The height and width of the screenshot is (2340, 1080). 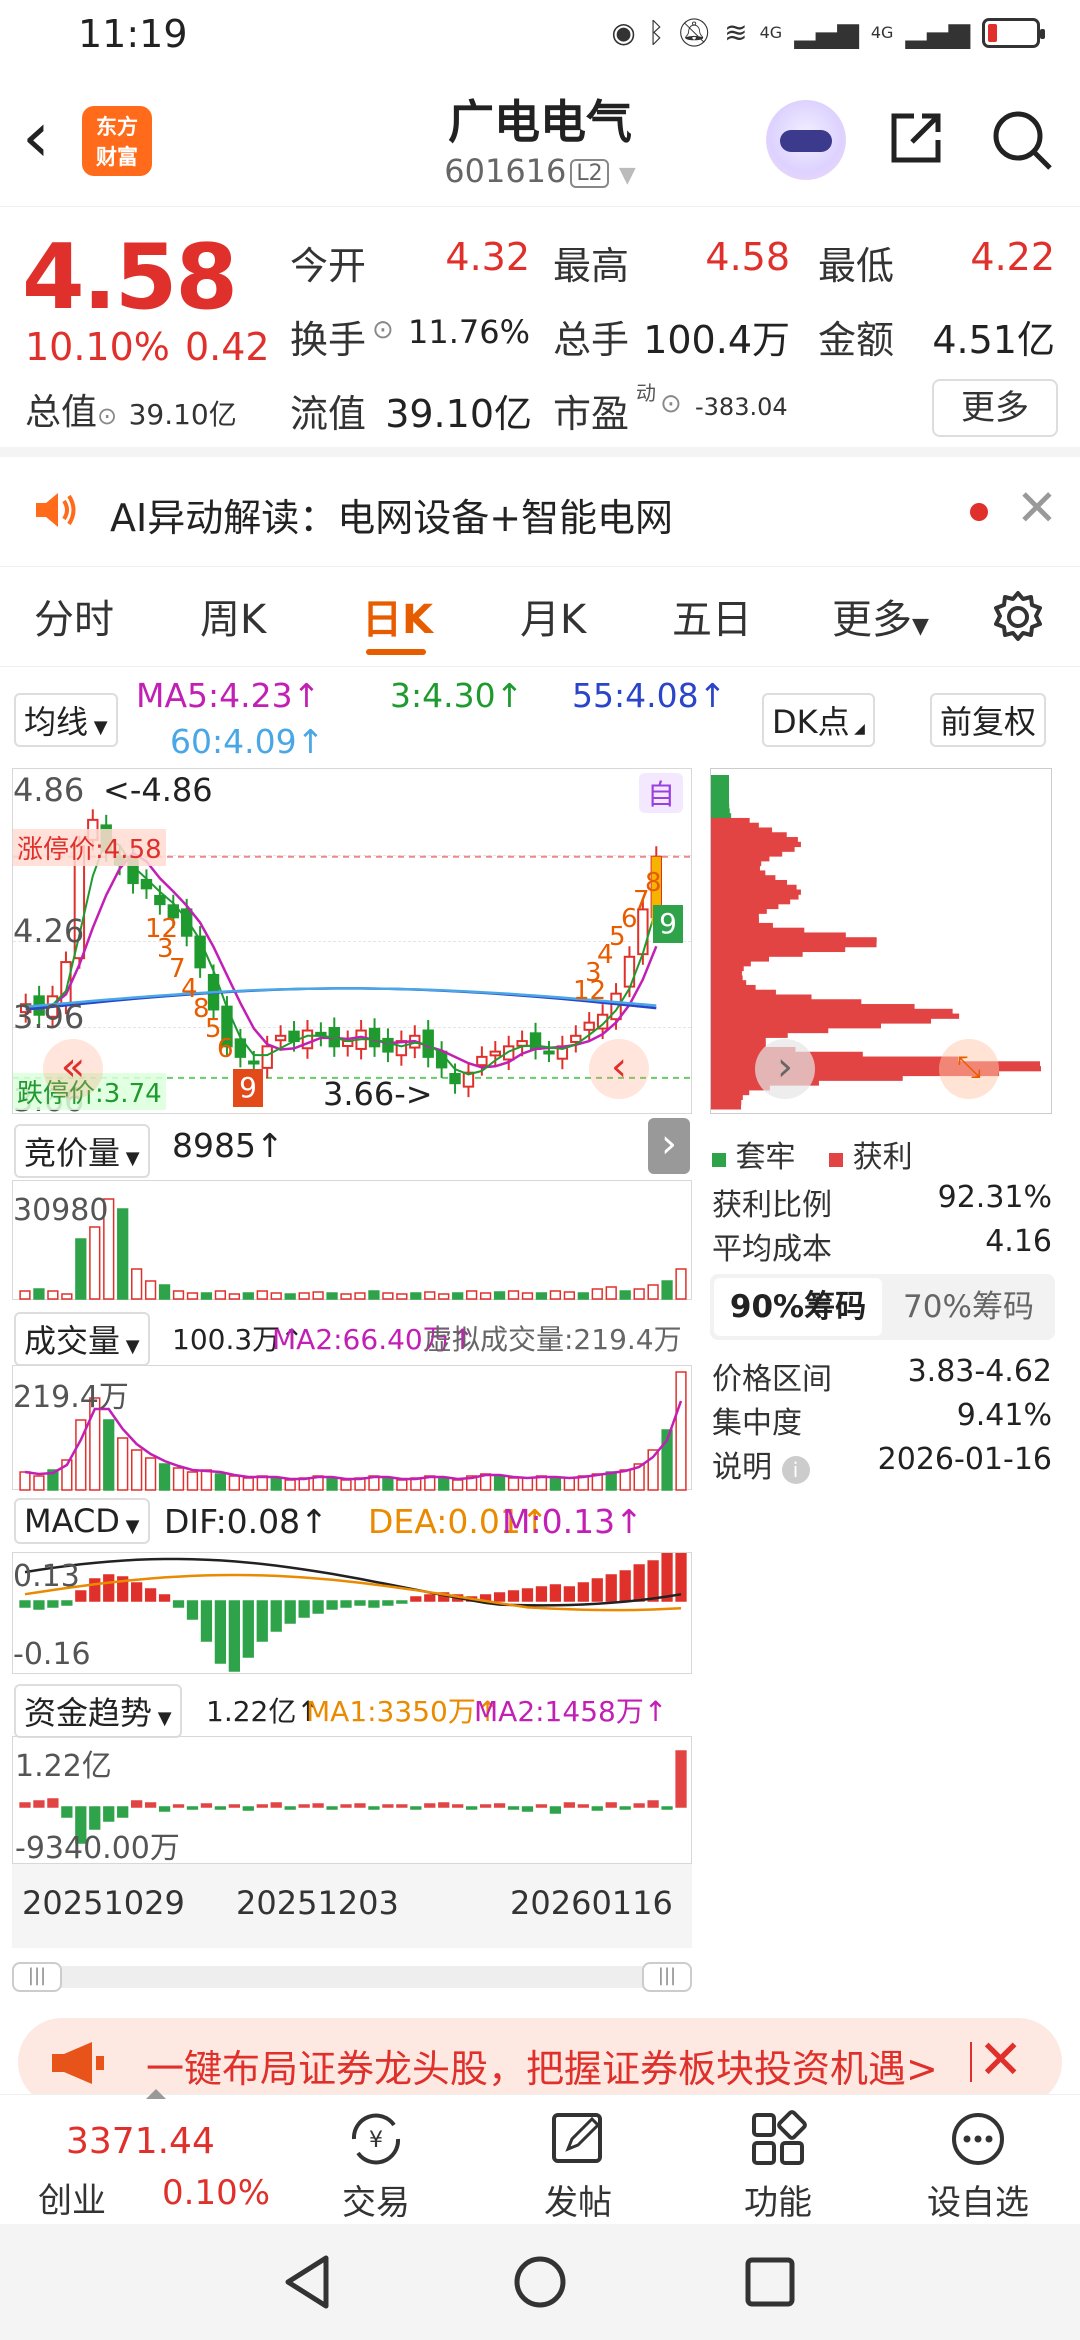 What do you see at coordinates (770, 2282) in the screenshot?
I see `recents-square-icon` at bounding box center [770, 2282].